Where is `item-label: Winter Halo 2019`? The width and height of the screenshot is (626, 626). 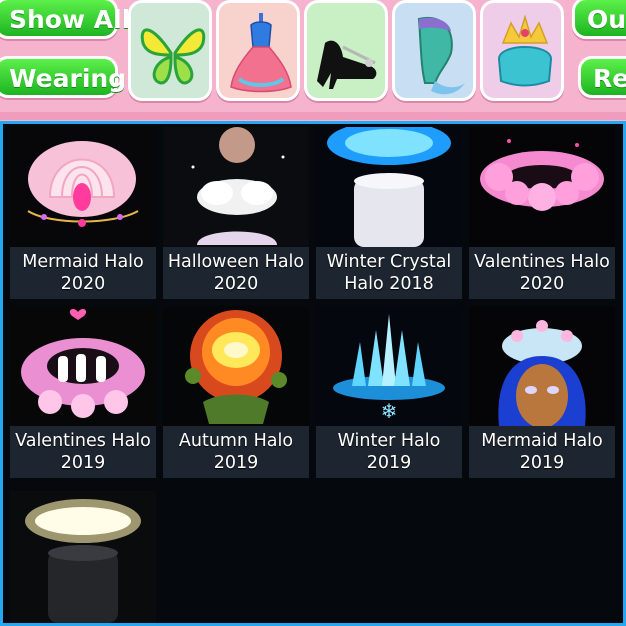
item-label: Winter Halo 2019 is located at coordinates (389, 452).